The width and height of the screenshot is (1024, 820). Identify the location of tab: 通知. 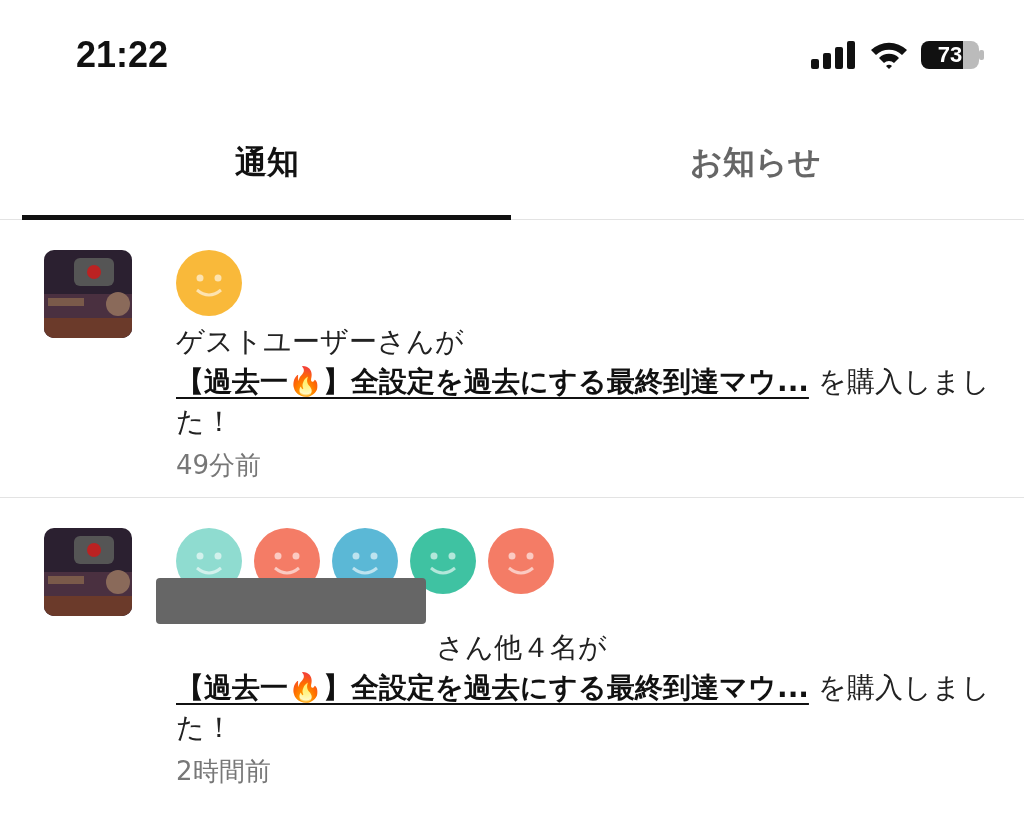
(266, 165).